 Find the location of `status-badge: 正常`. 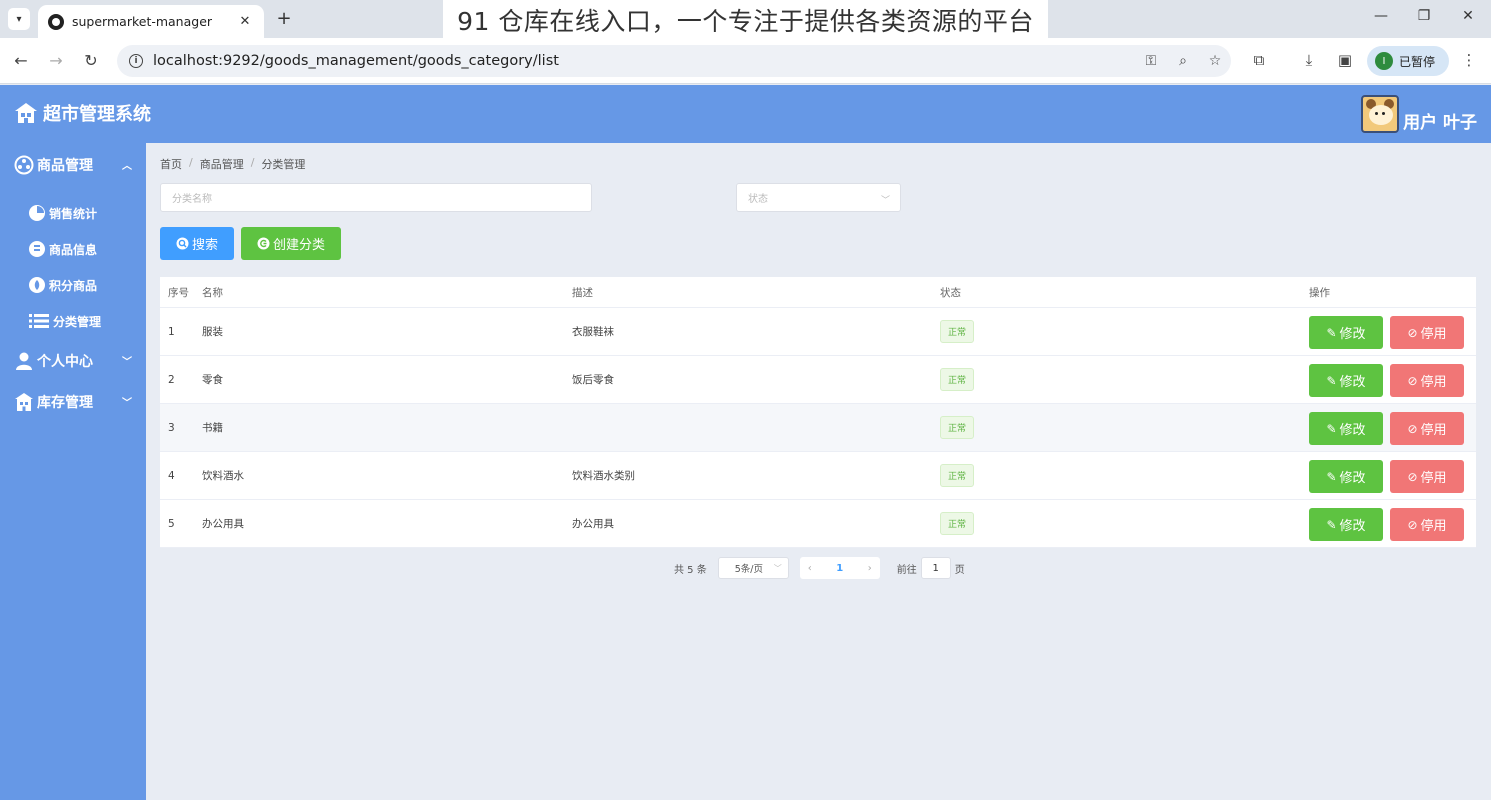

status-badge: 正常 is located at coordinates (957, 427).